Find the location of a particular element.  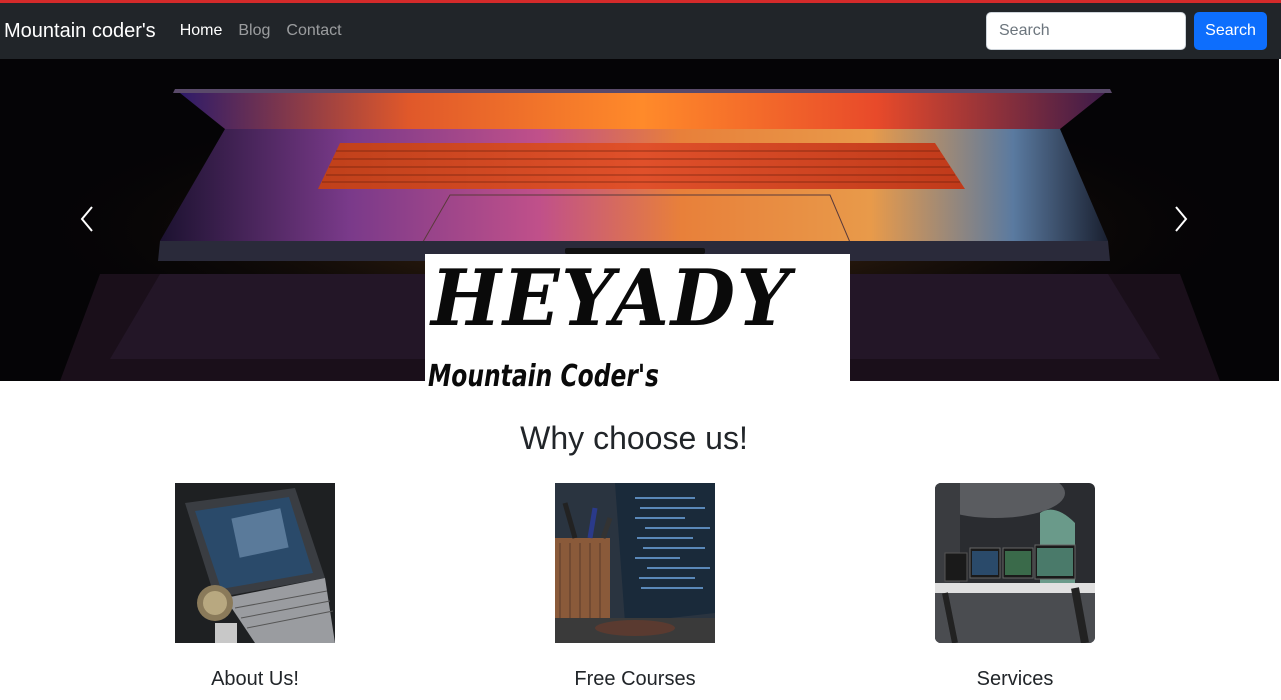

feature-services: Services is located at coordinates (1015, 587).